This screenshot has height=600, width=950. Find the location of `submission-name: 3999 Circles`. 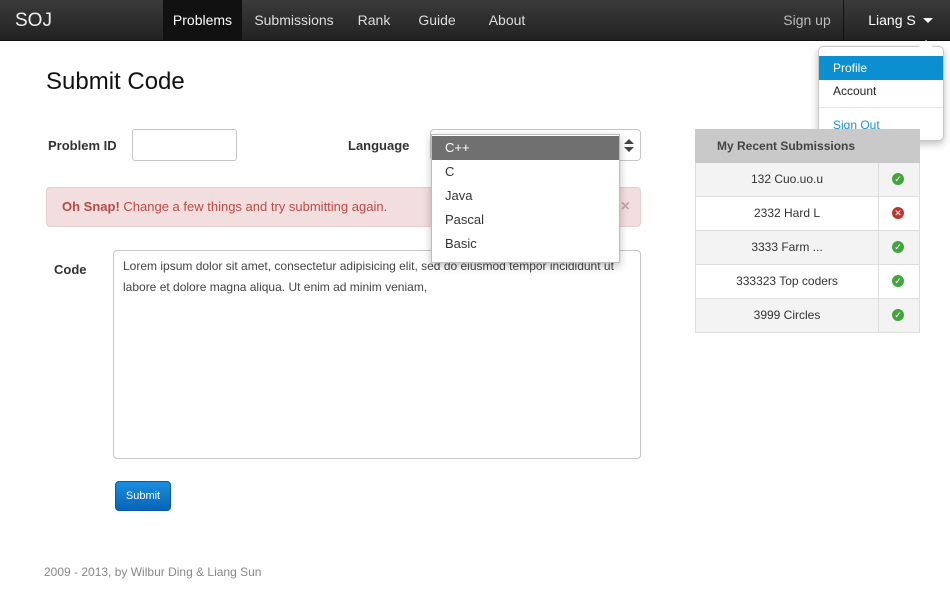

submission-name: 3999 Circles is located at coordinates (787, 315).